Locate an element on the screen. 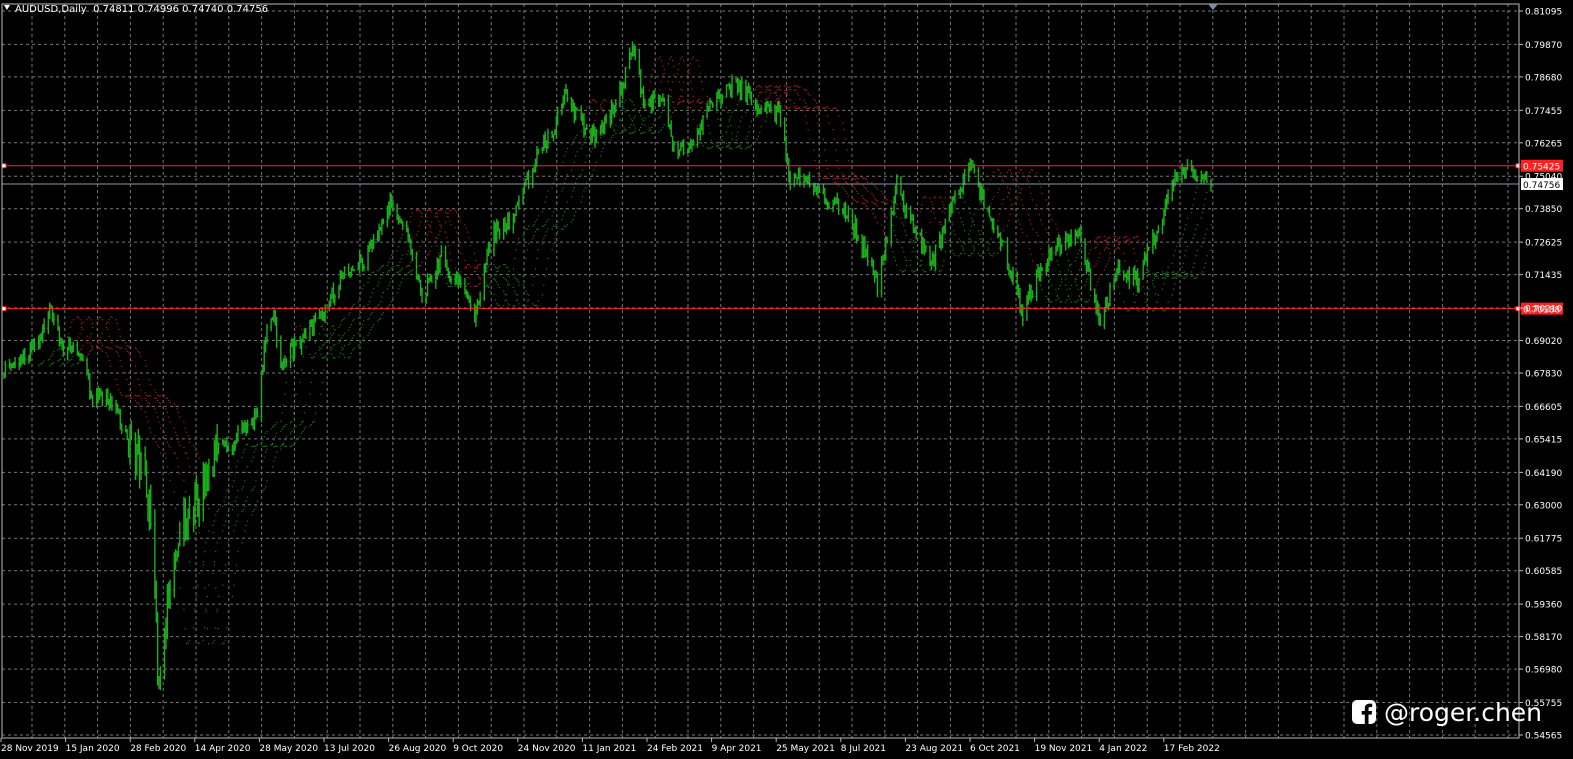 The height and width of the screenshot is (759, 1573). collapse-triangle-icon is located at coordinates (7, 7).